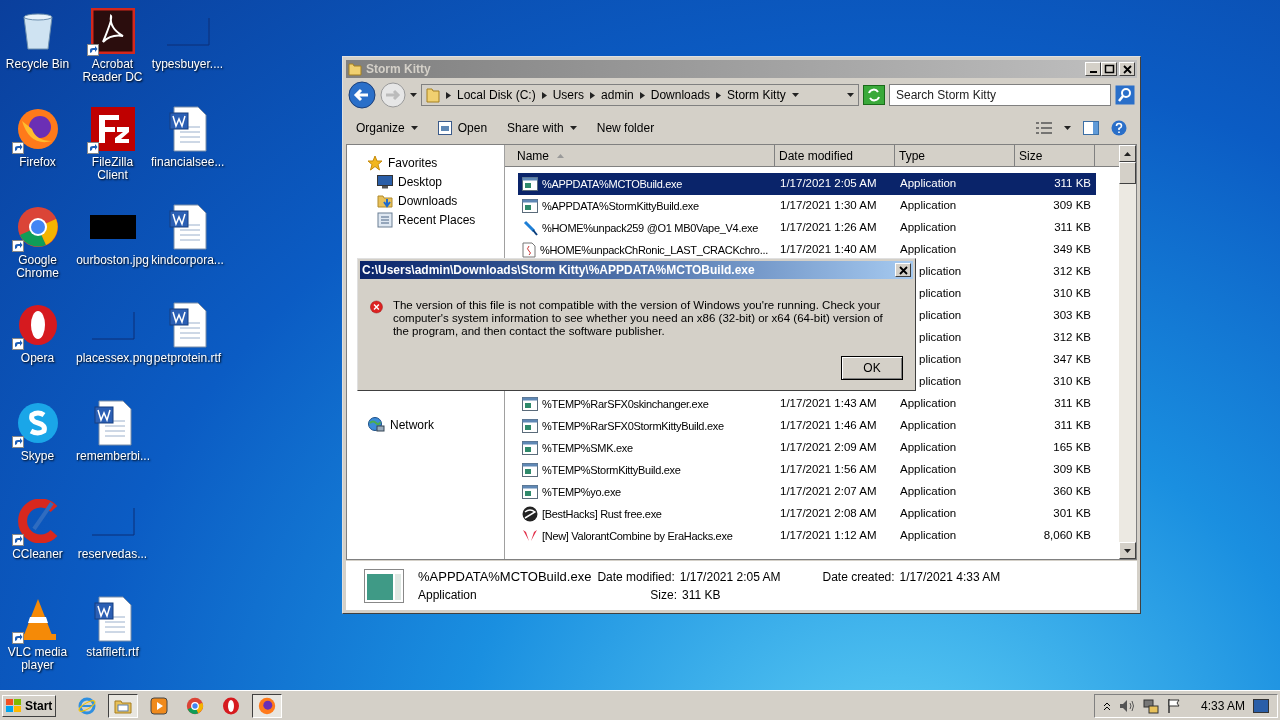  Describe the element at coordinates (568, 95) in the screenshot. I see `breadcrumb: Users` at that location.